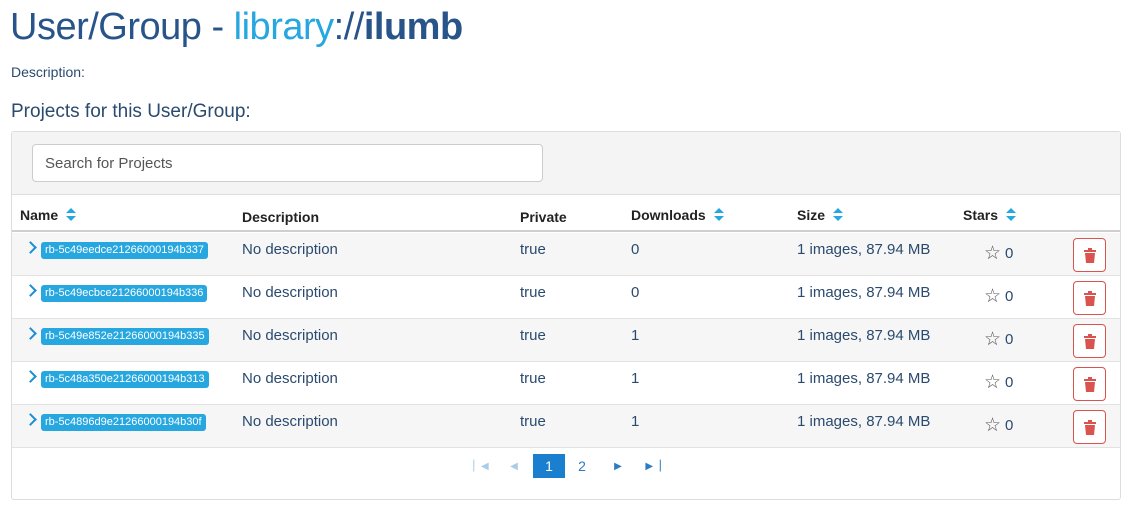 The width and height of the screenshot is (1132, 512). What do you see at coordinates (122, 27) in the screenshot?
I see `title-prefix: User/Group -` at bounding box center [122, 27].